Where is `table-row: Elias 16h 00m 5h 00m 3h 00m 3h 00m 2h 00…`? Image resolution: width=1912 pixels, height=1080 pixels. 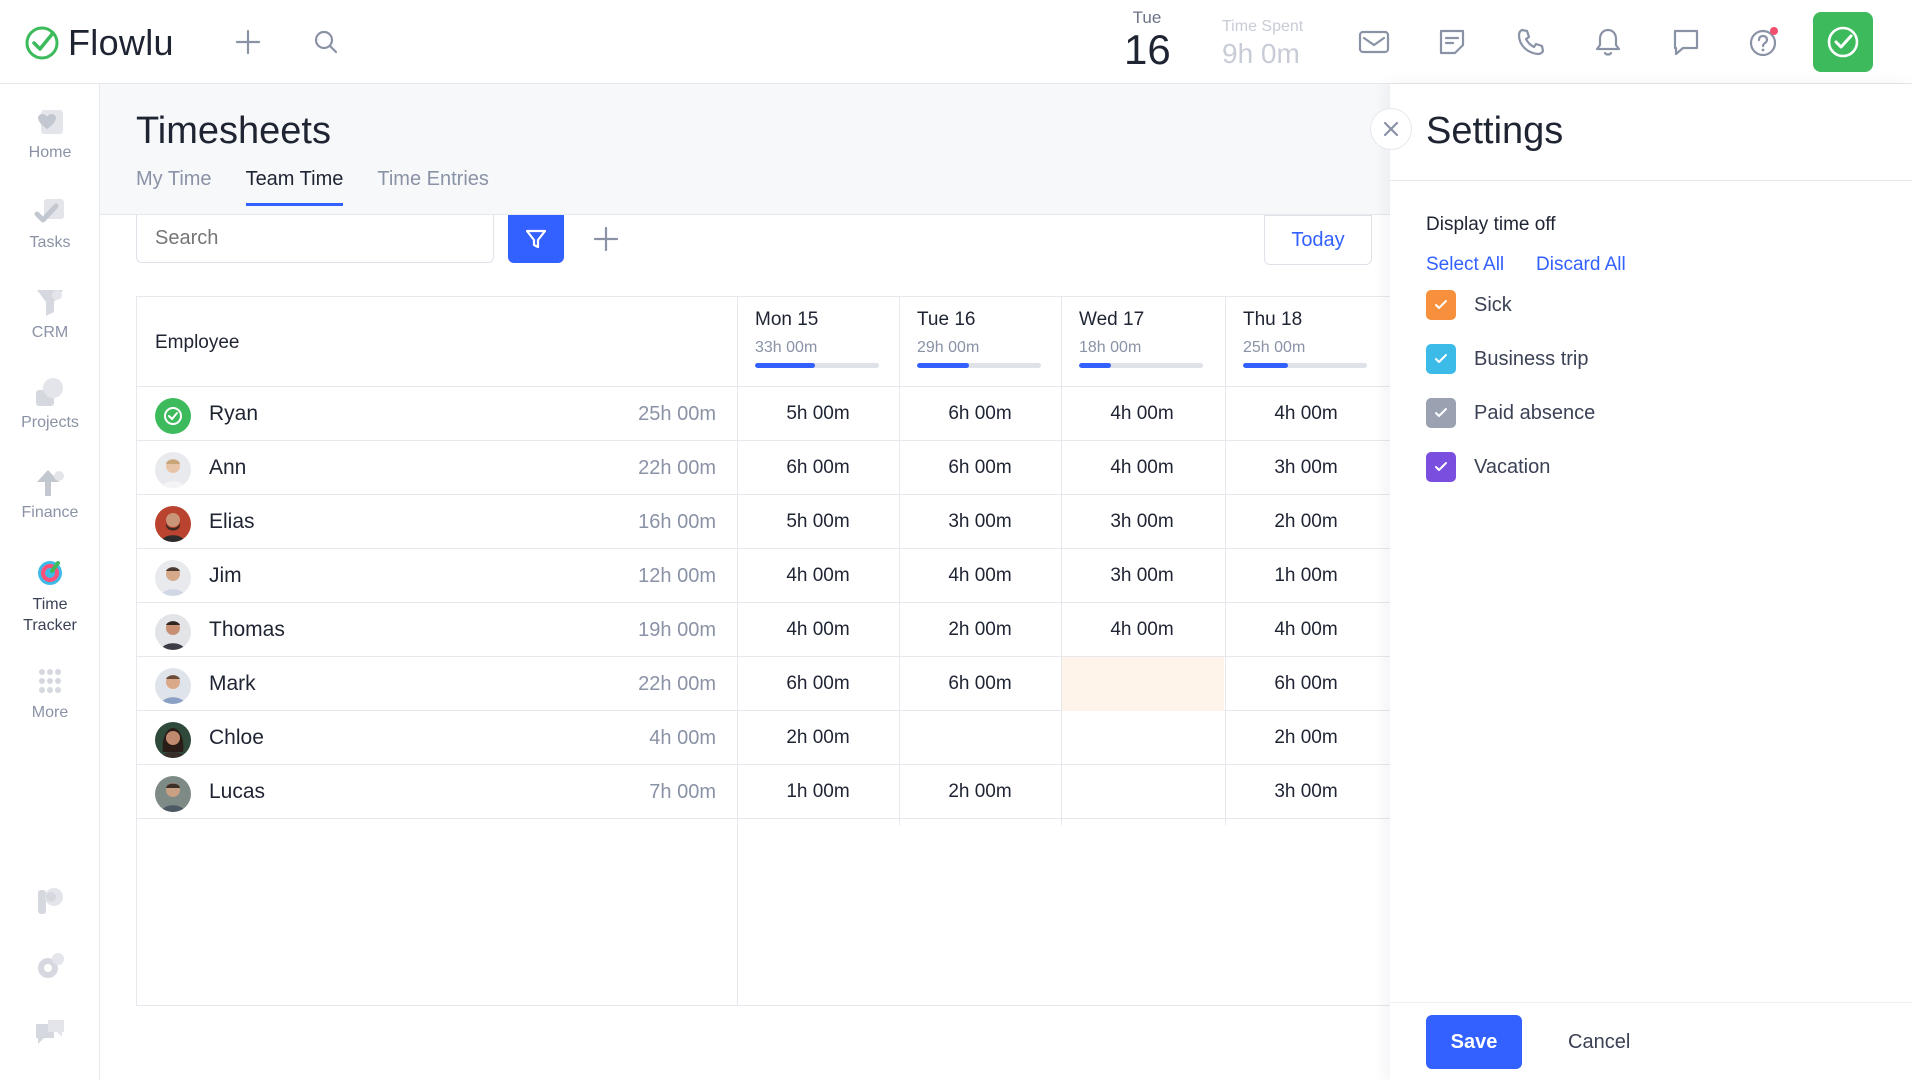 table-row: Elias 16h 00m 5h 00m 3h 00m 3h 00m 2h 00… is located at coordinates (763, 522).